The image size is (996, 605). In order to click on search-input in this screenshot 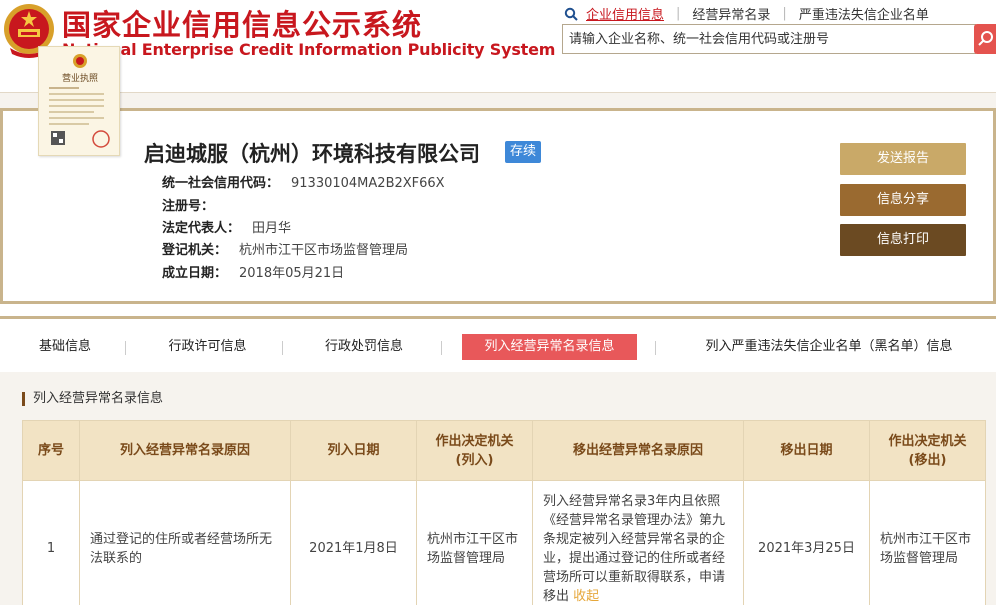, I will do `click(769, 39)`.